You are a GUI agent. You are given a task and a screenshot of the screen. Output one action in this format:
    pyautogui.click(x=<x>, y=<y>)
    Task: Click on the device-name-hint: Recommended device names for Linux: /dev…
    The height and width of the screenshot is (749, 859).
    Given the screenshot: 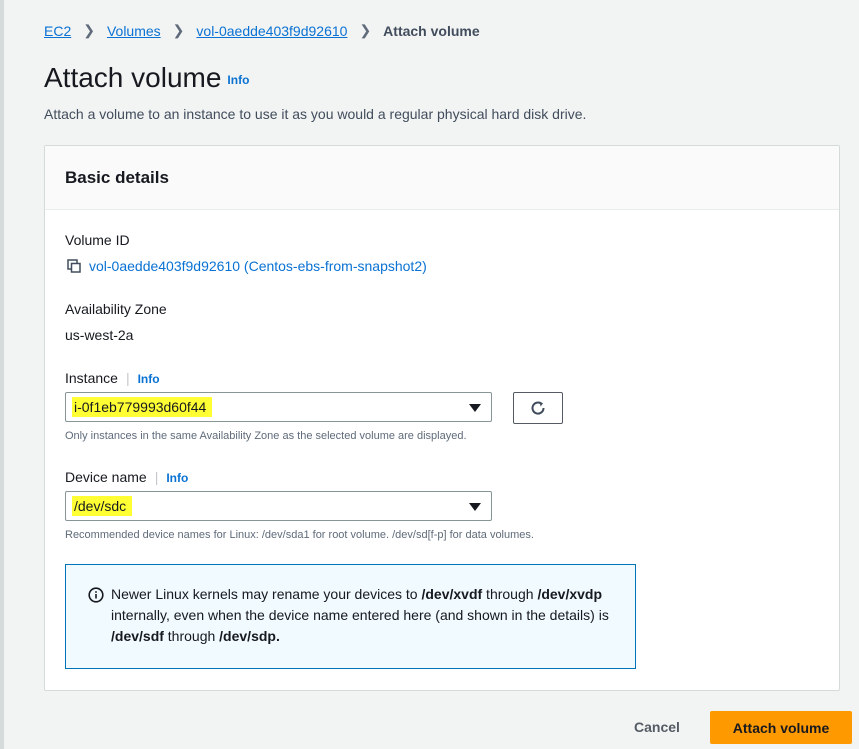 What is the action you would take?
    pyautogui.click(x=299, y=535)
    